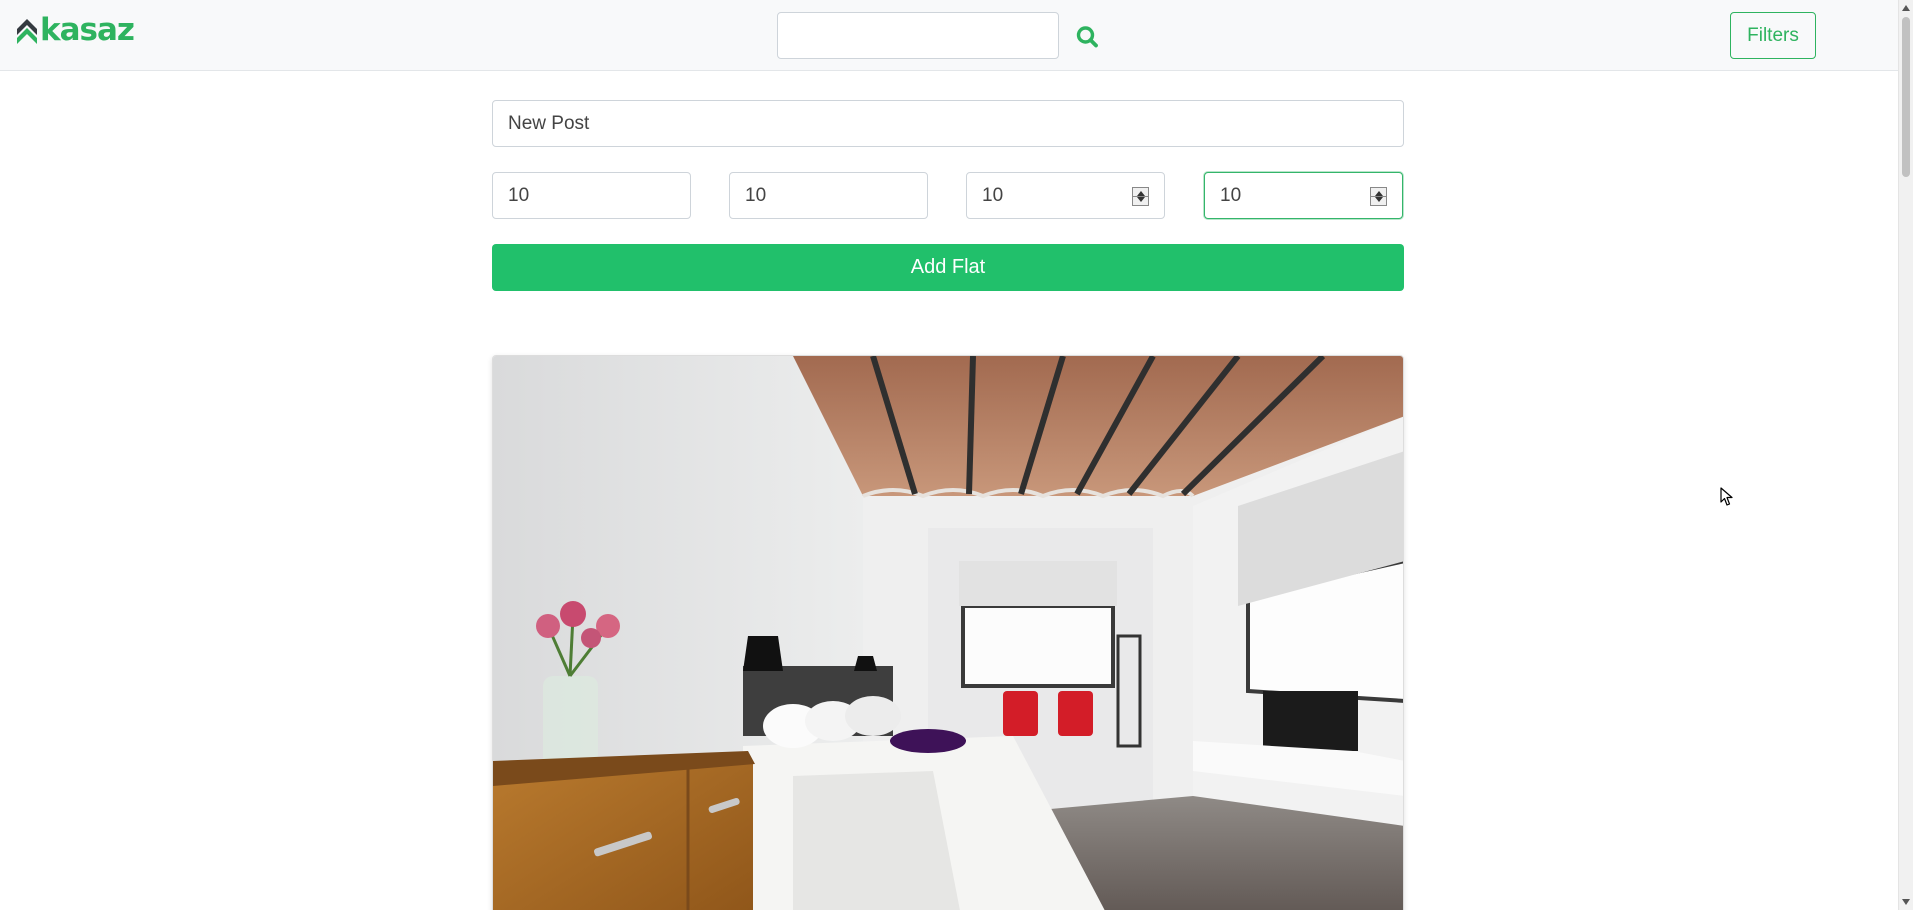 The image size is (1913, 910). I want to click on logo: kasaz, so click(75, 30).